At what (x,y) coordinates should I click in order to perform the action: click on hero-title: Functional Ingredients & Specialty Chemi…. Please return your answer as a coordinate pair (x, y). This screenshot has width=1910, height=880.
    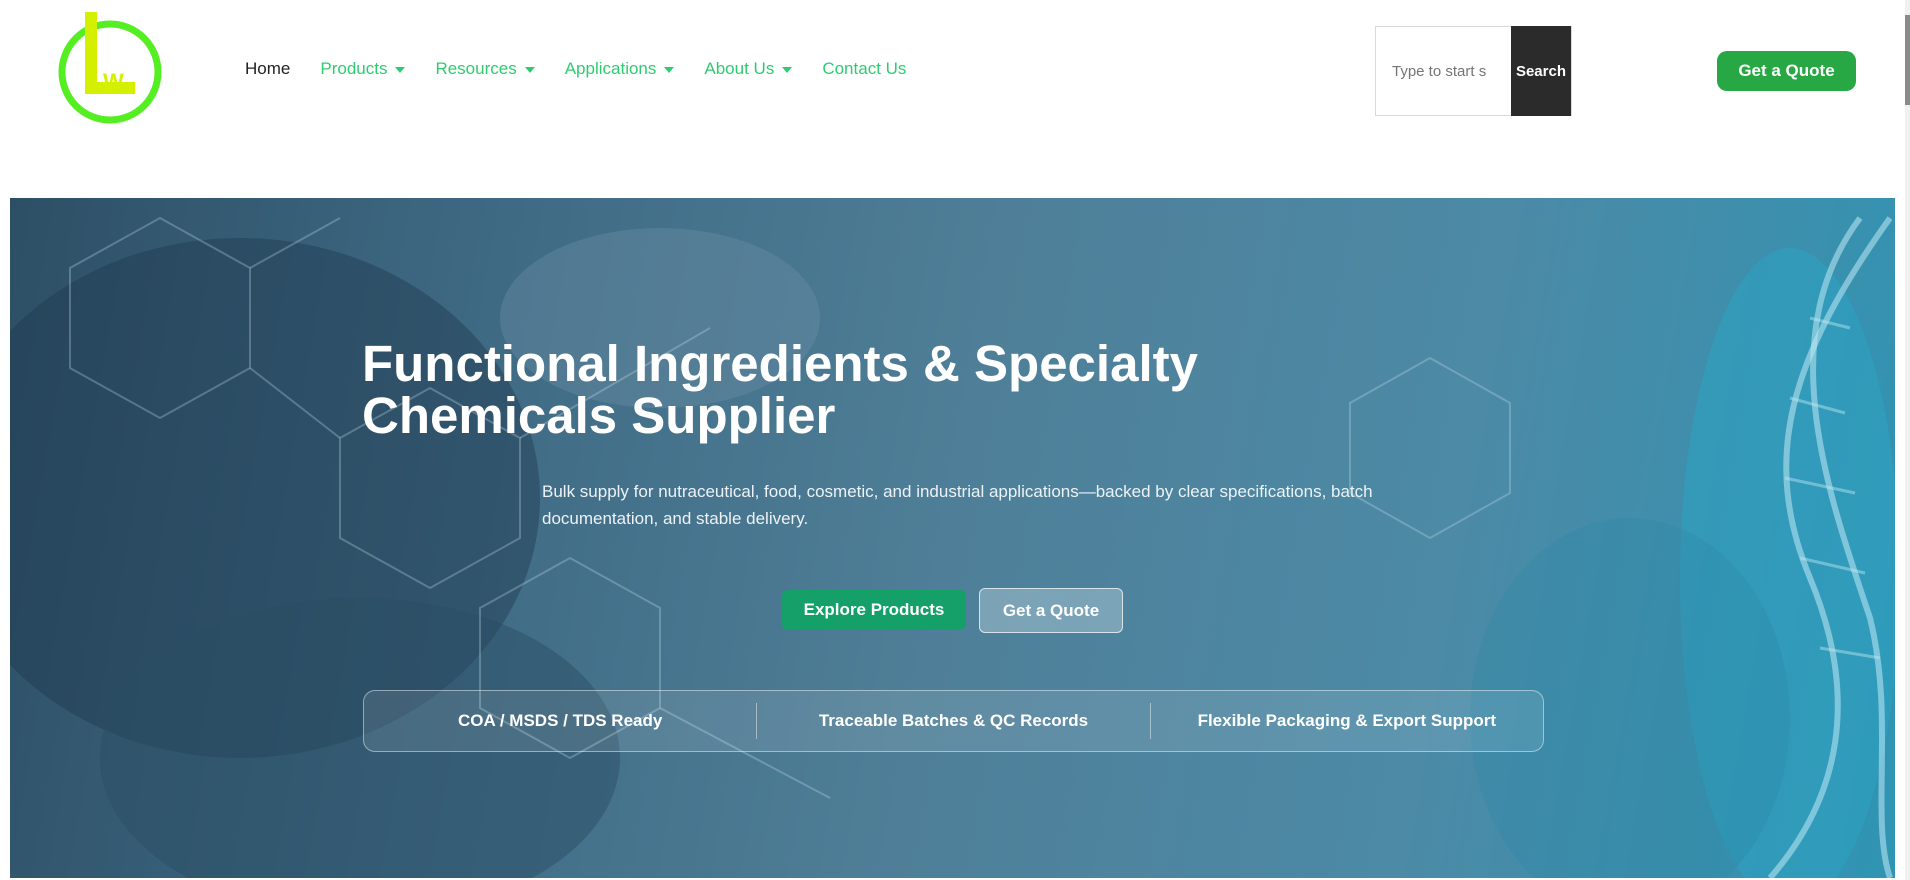
    Looking at the image, I should click on (780, 389).